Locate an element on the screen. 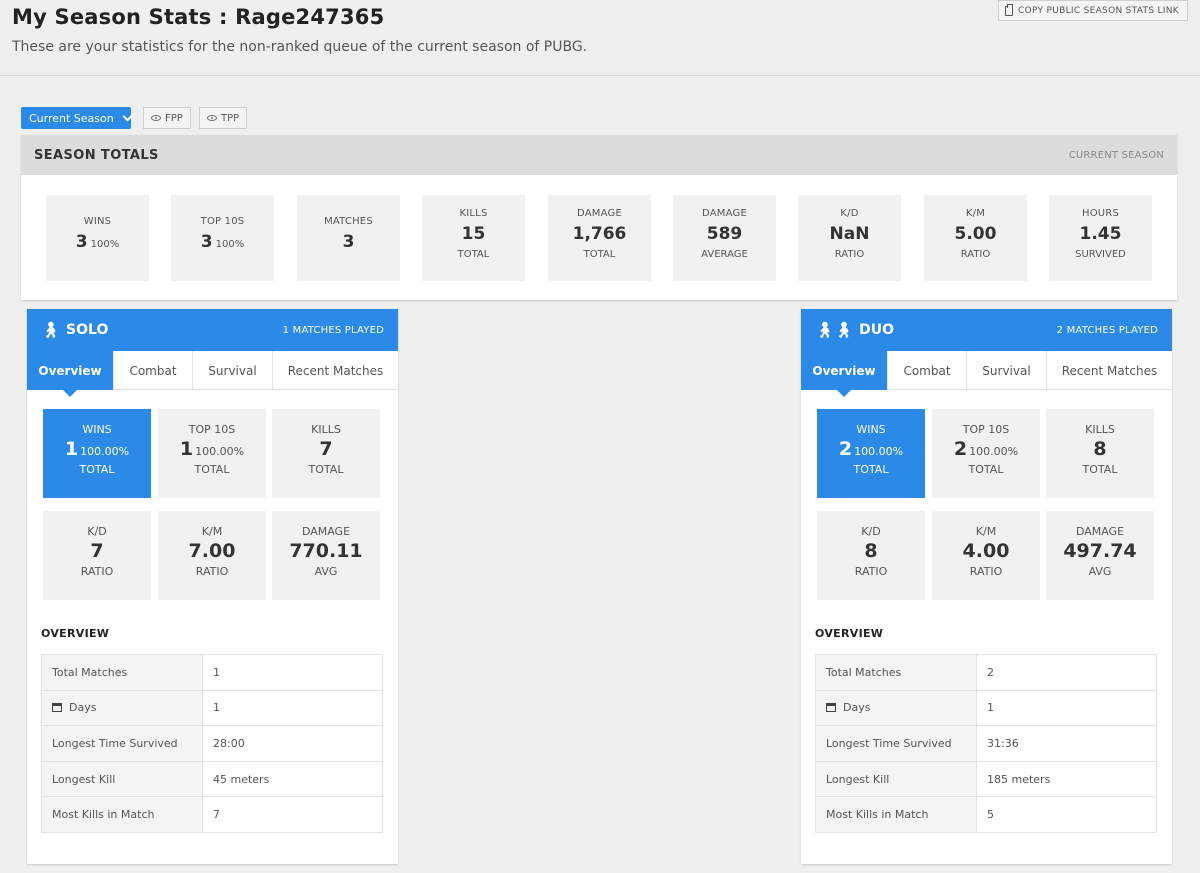 This screenshot has width=1200, height=873. copy-stats-link-button: COPY PUBLIC SEASON STATS LINK is located at coordinates (1093, 10).